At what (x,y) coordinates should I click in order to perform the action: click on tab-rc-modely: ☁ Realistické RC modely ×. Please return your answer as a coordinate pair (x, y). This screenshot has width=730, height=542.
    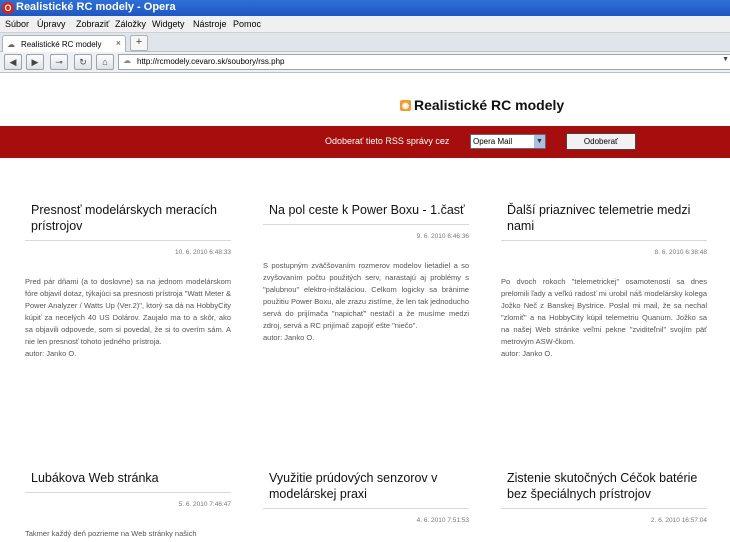
    Looking at the image, I should click on (64, 43).